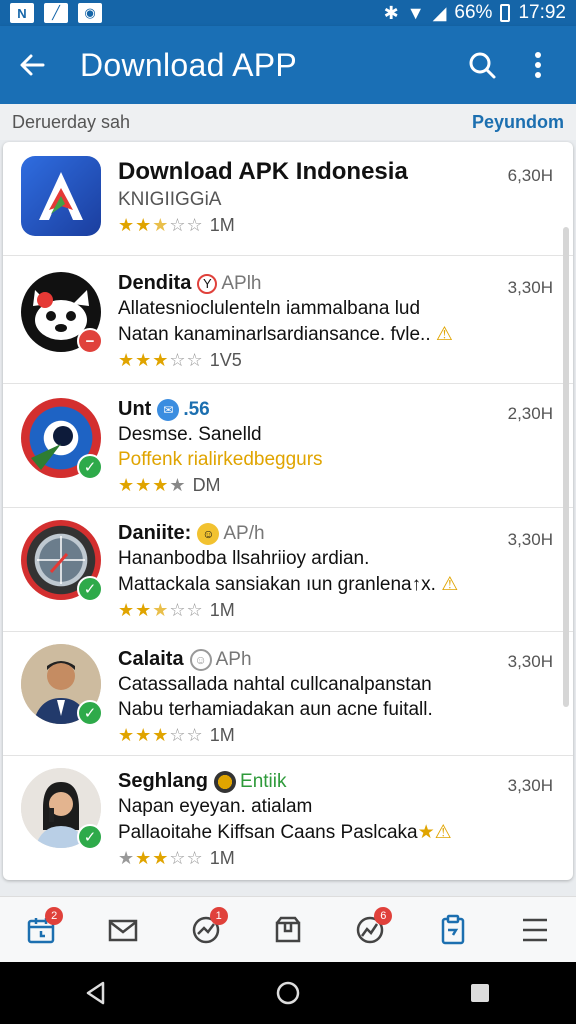 Image resolution: width=576 pixels, height=1024 pixels. What do you see at coordinates (310, 485) in the screenshot?
I see `rating: ★★★★ DM` at bounding box center [310, 485].